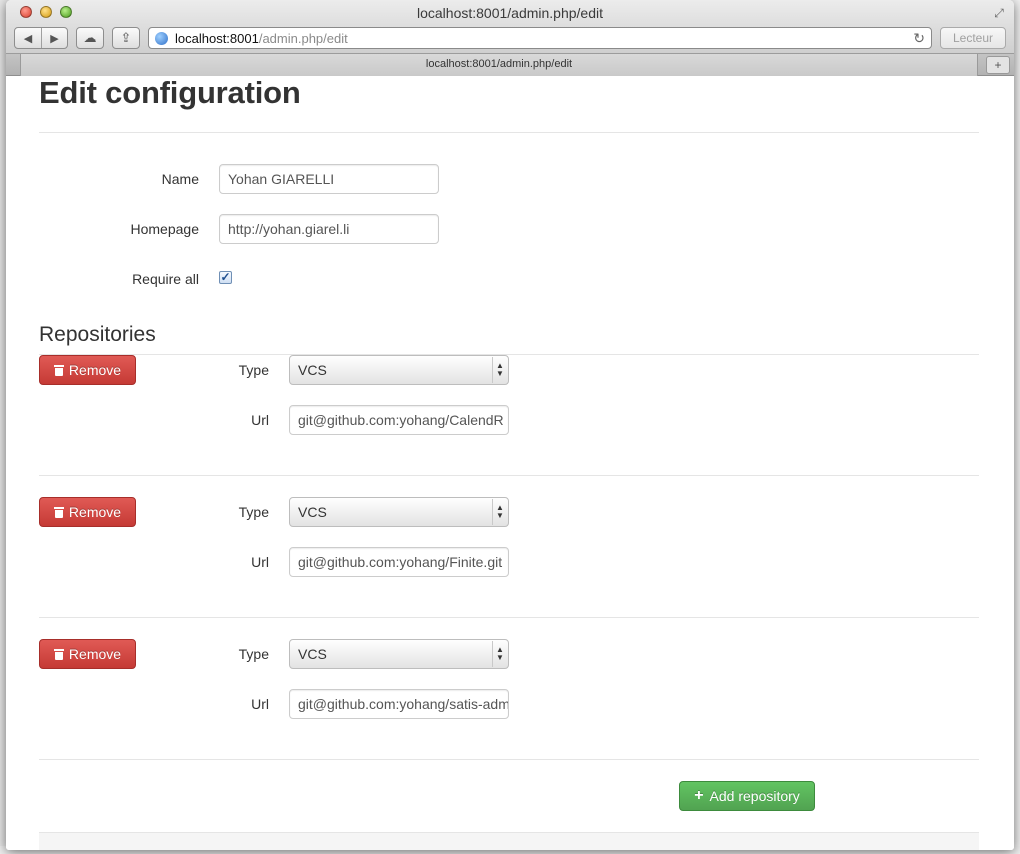  I want to click on icloud-tabs-icon: ☁, so click(90, 38).